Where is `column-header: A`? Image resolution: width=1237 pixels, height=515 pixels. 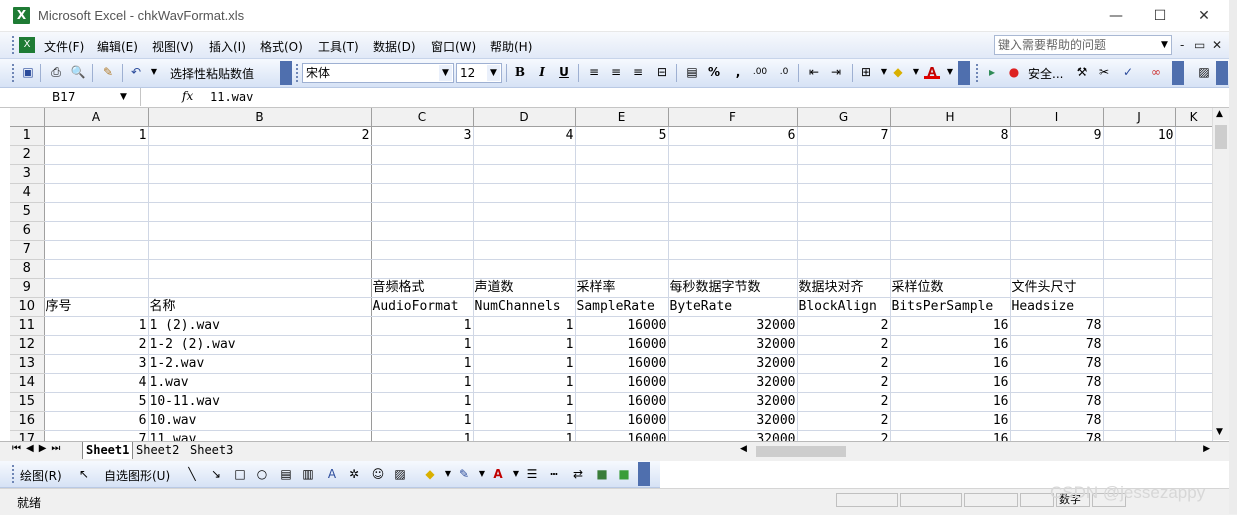 column-header: A is located at coordinates (96, 117).